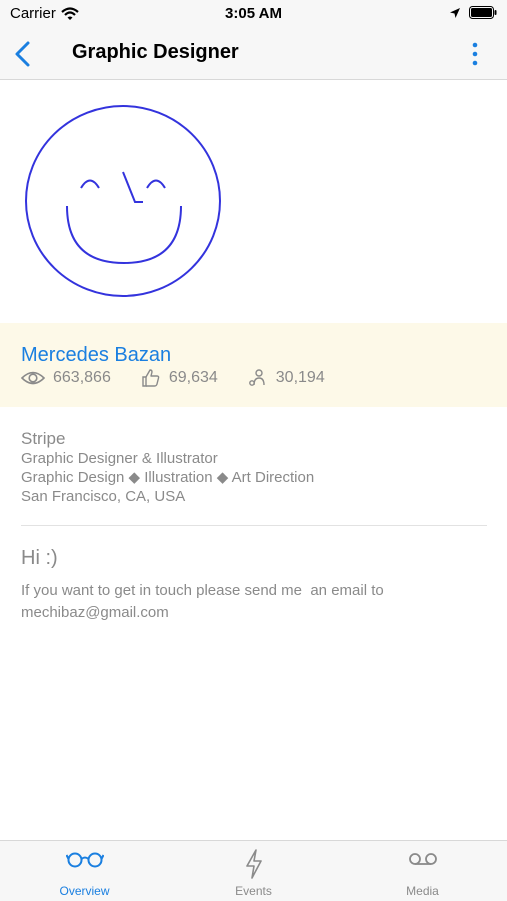 This screenshot has height=901, width=507. What do you see at coordinates (151, 378) in the screenshot?
I see `thumbs-up-icon` at bounding box center [151, 378].